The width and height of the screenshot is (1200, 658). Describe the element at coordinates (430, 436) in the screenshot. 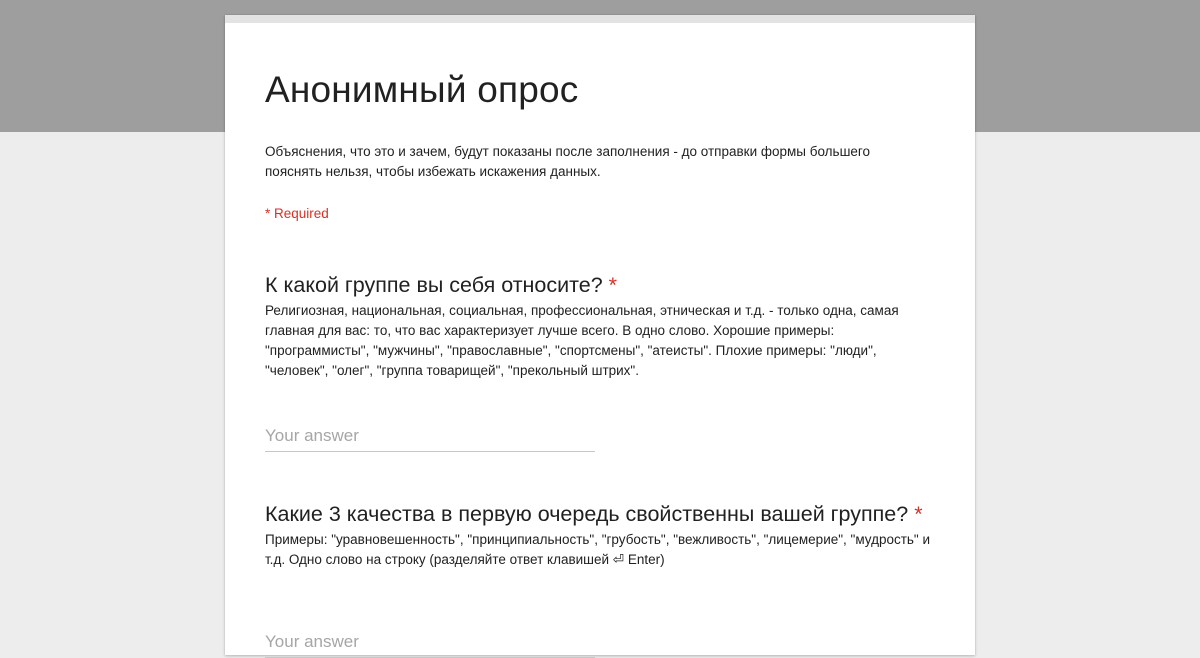

I see `group-answer-input` at that location.